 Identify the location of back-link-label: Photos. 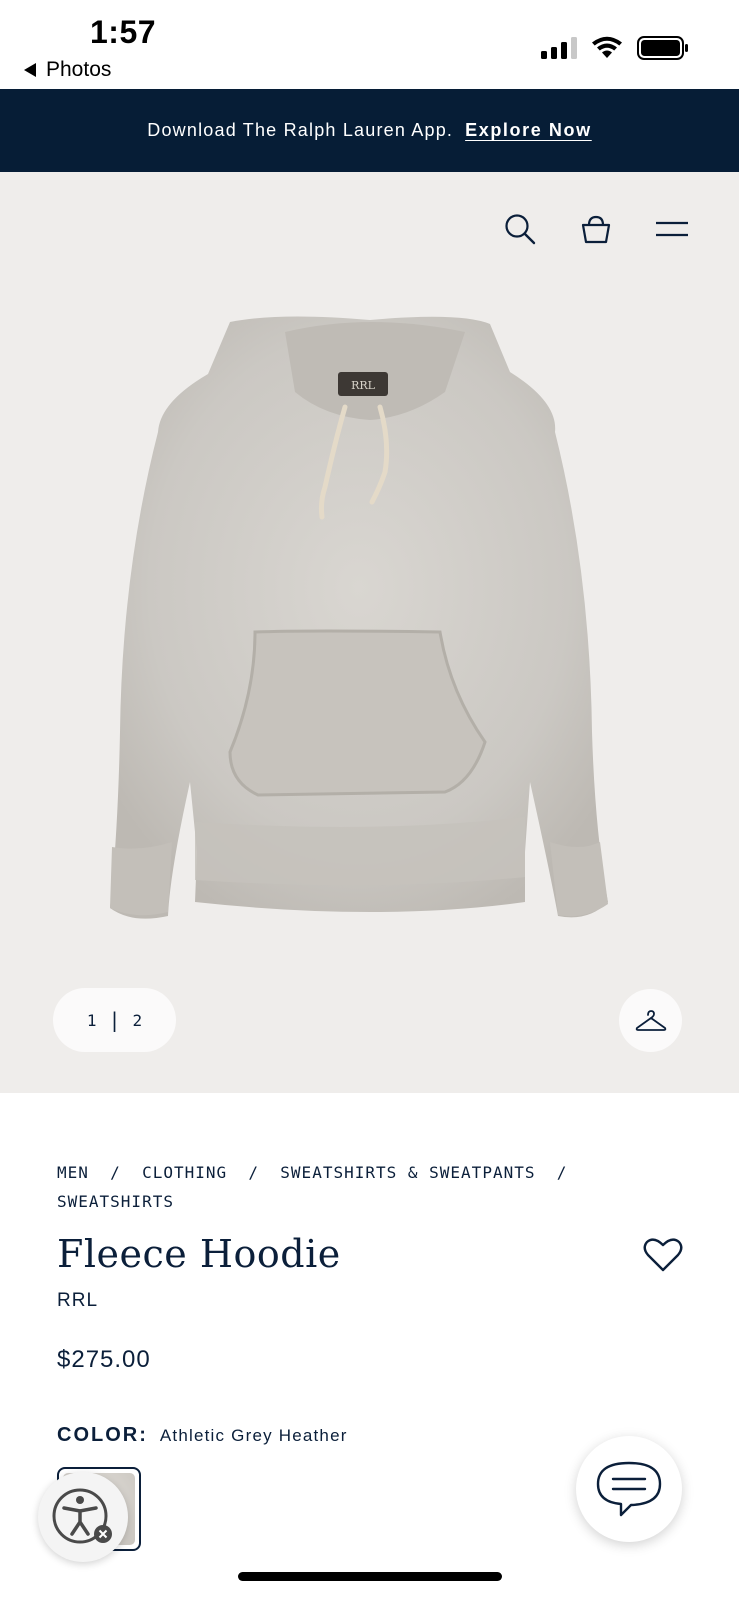
(79, 69).